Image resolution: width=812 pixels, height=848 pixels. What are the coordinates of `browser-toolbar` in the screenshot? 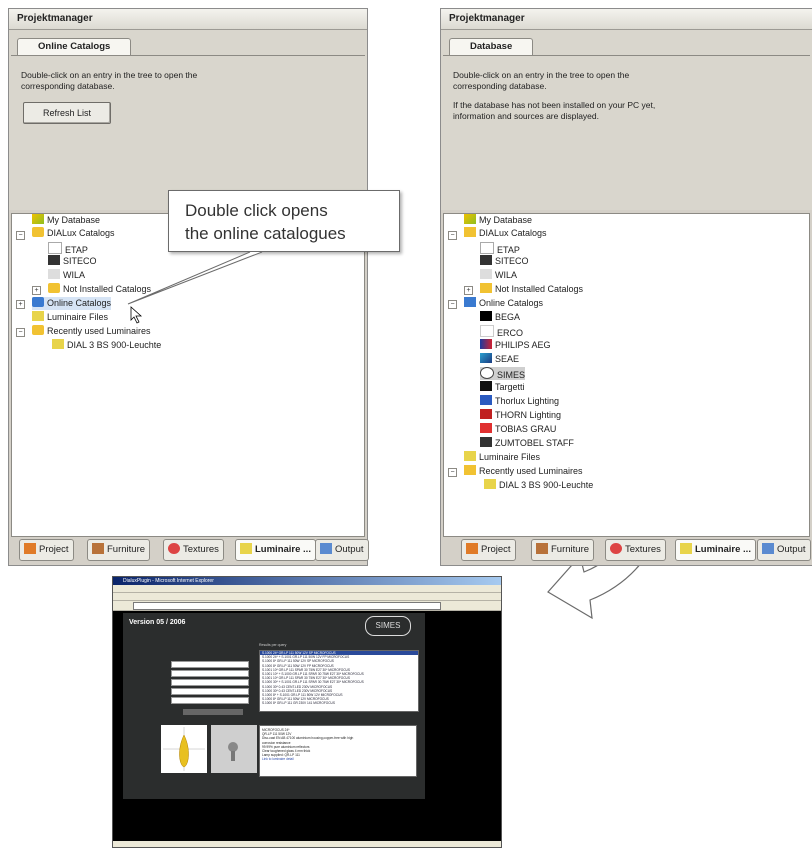 It's located at (307, 597).